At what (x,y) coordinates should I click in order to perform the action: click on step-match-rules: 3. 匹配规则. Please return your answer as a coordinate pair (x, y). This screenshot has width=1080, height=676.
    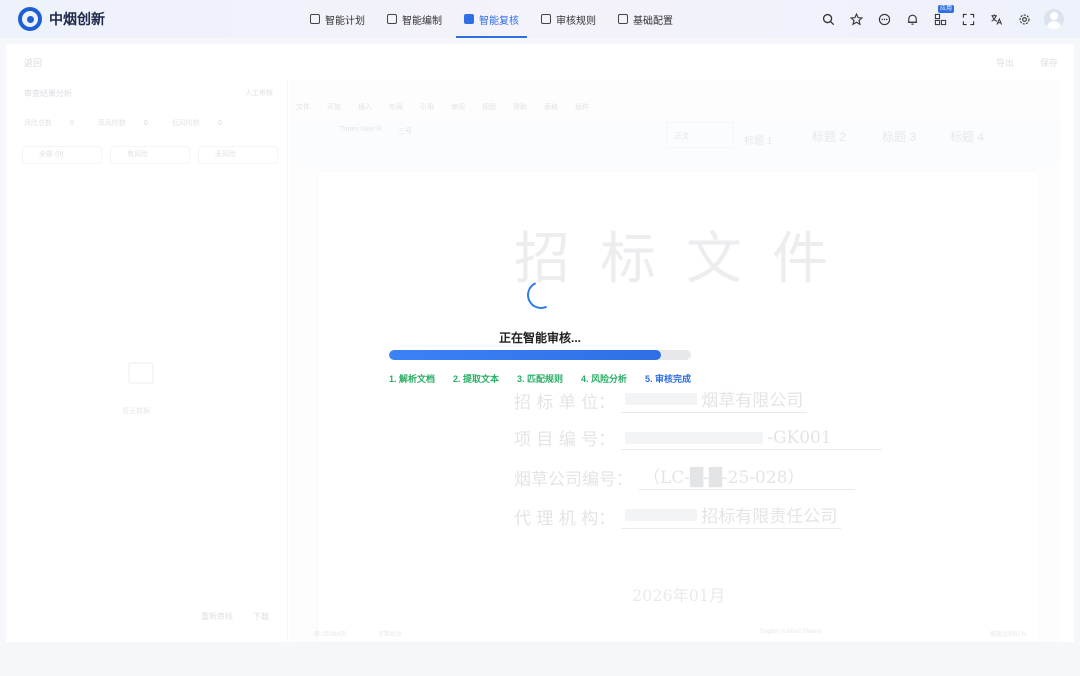
    Looking at the image, I should click on (539, 379).